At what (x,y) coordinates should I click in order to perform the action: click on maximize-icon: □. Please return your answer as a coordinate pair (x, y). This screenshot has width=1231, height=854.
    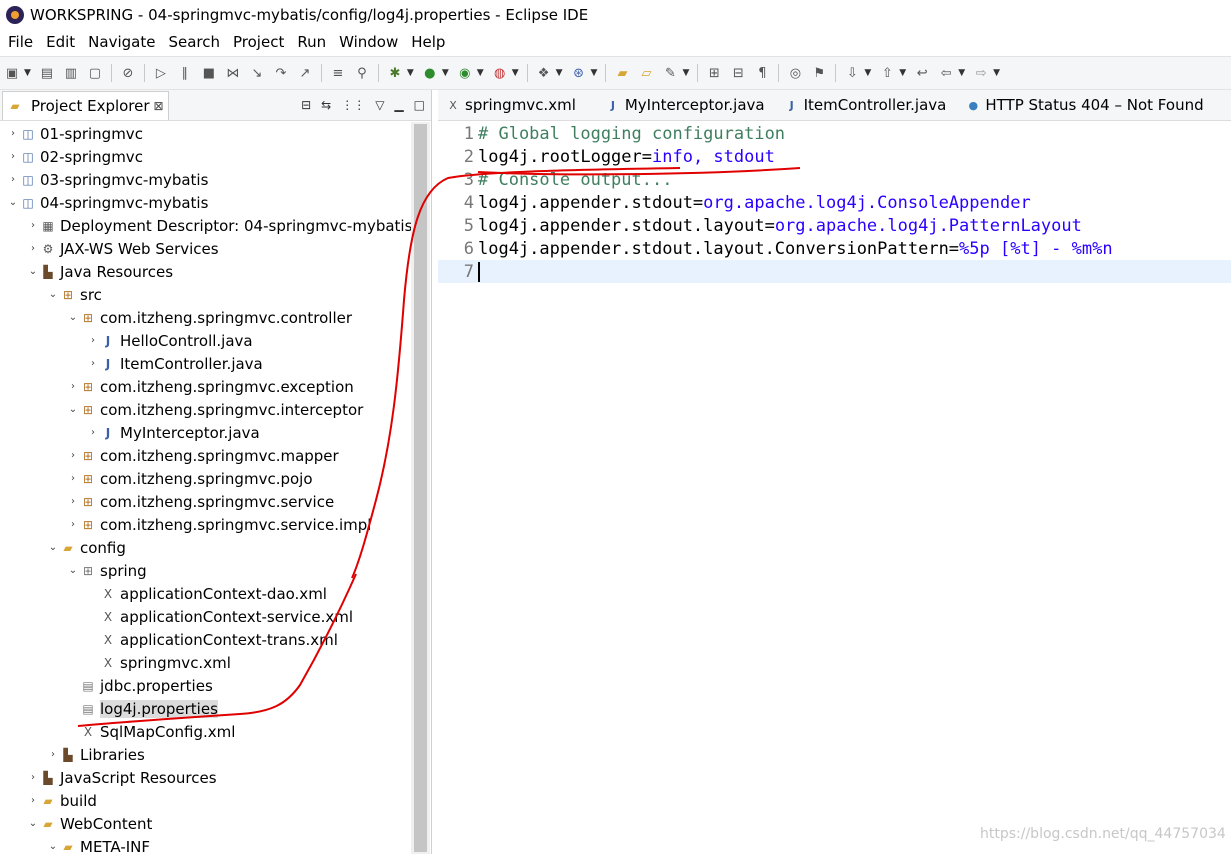
    Looking at the image, I should click on (419, 105).